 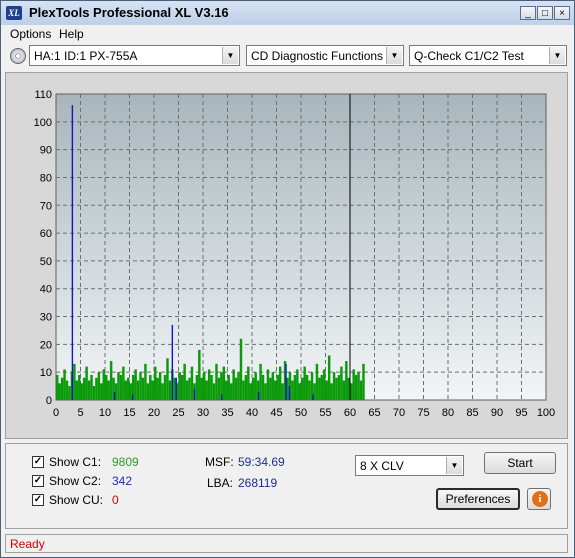 I want to click on y-tick-label: 40, so click(x=46, y=290).